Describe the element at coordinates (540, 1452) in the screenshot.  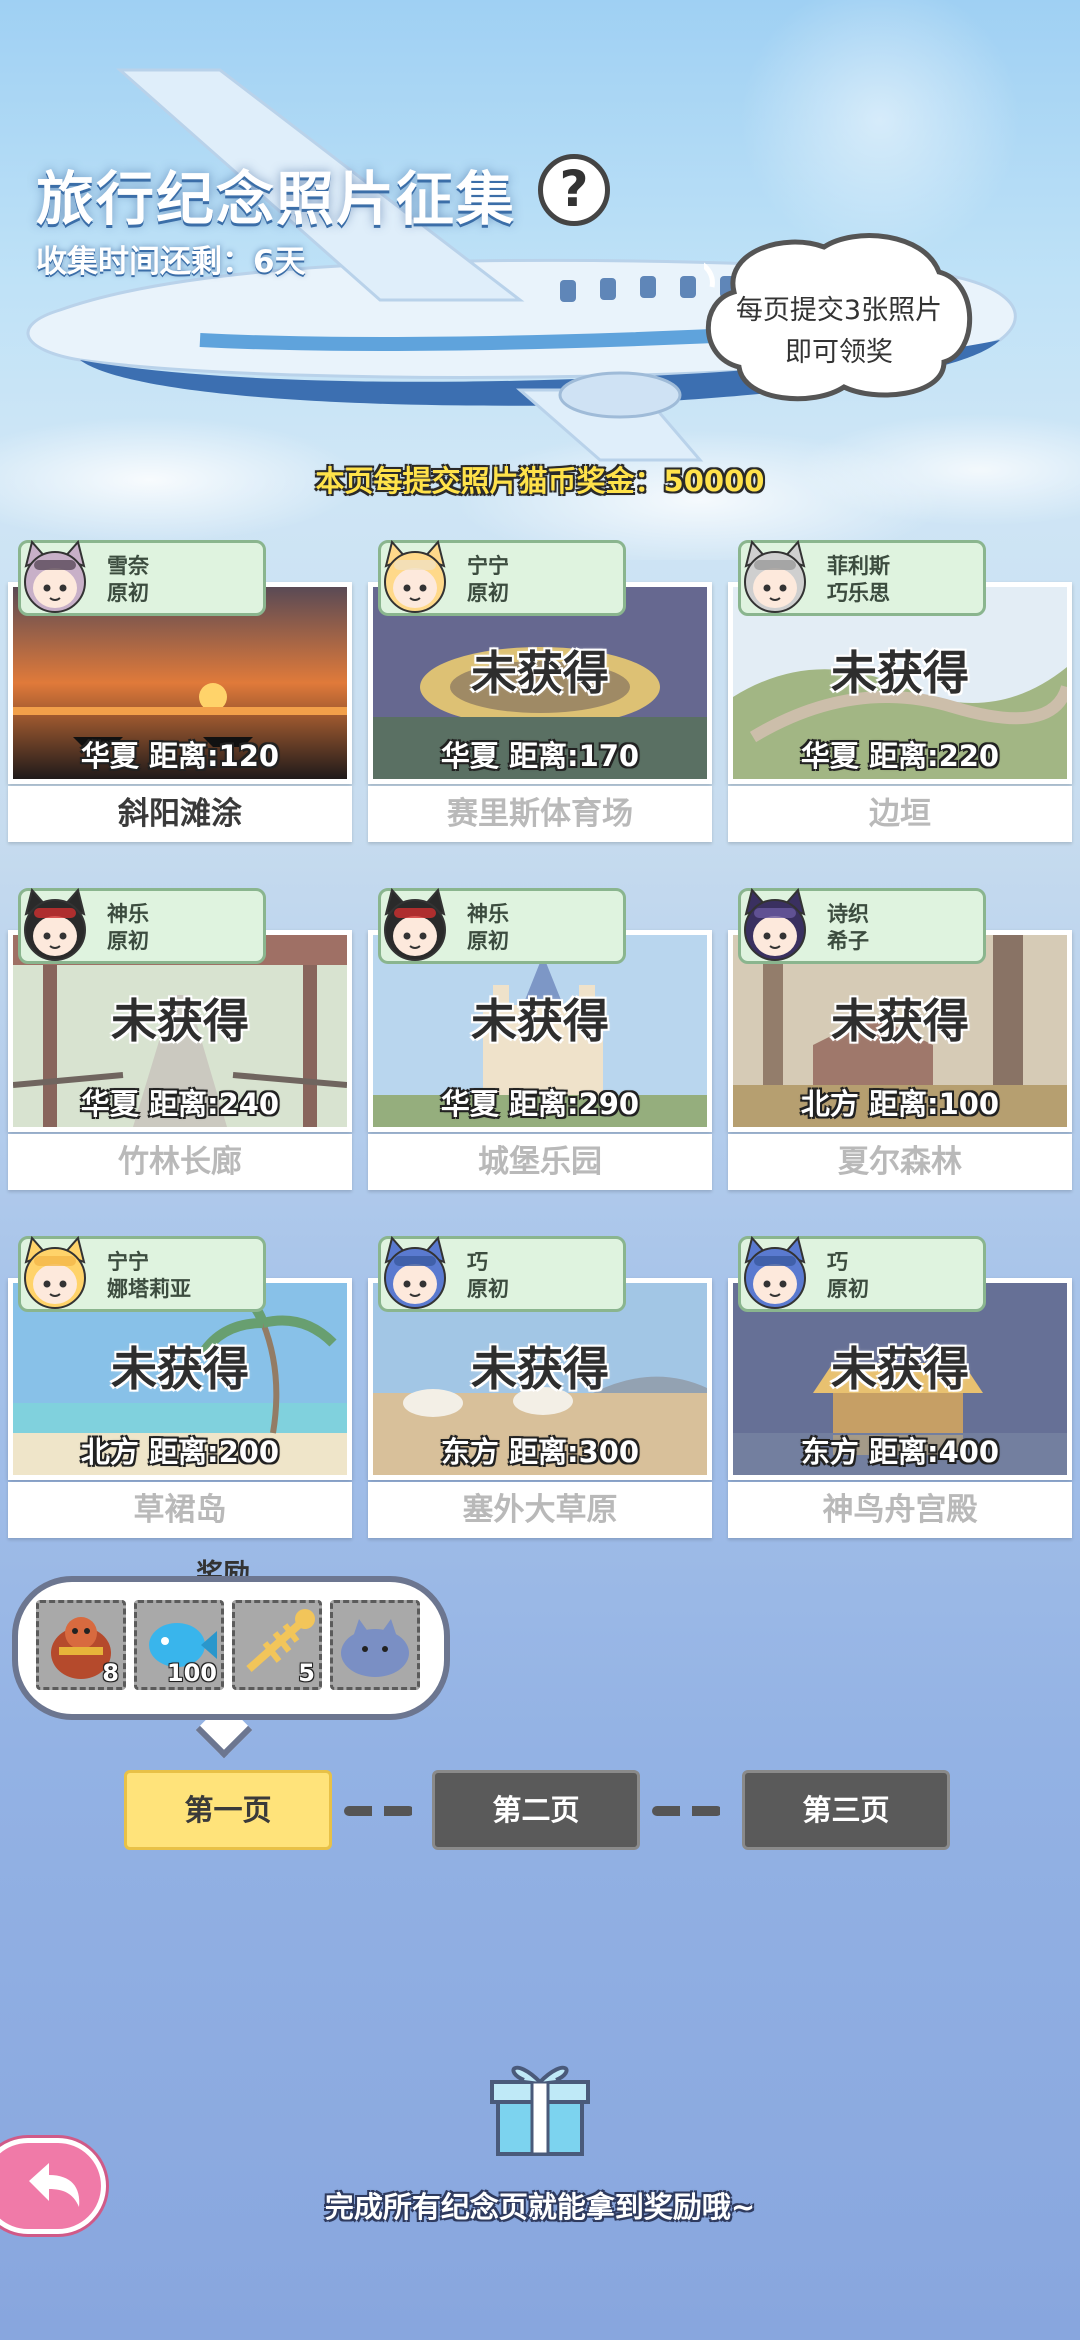
I see `distance-label: 东方 距离:300` at that location.